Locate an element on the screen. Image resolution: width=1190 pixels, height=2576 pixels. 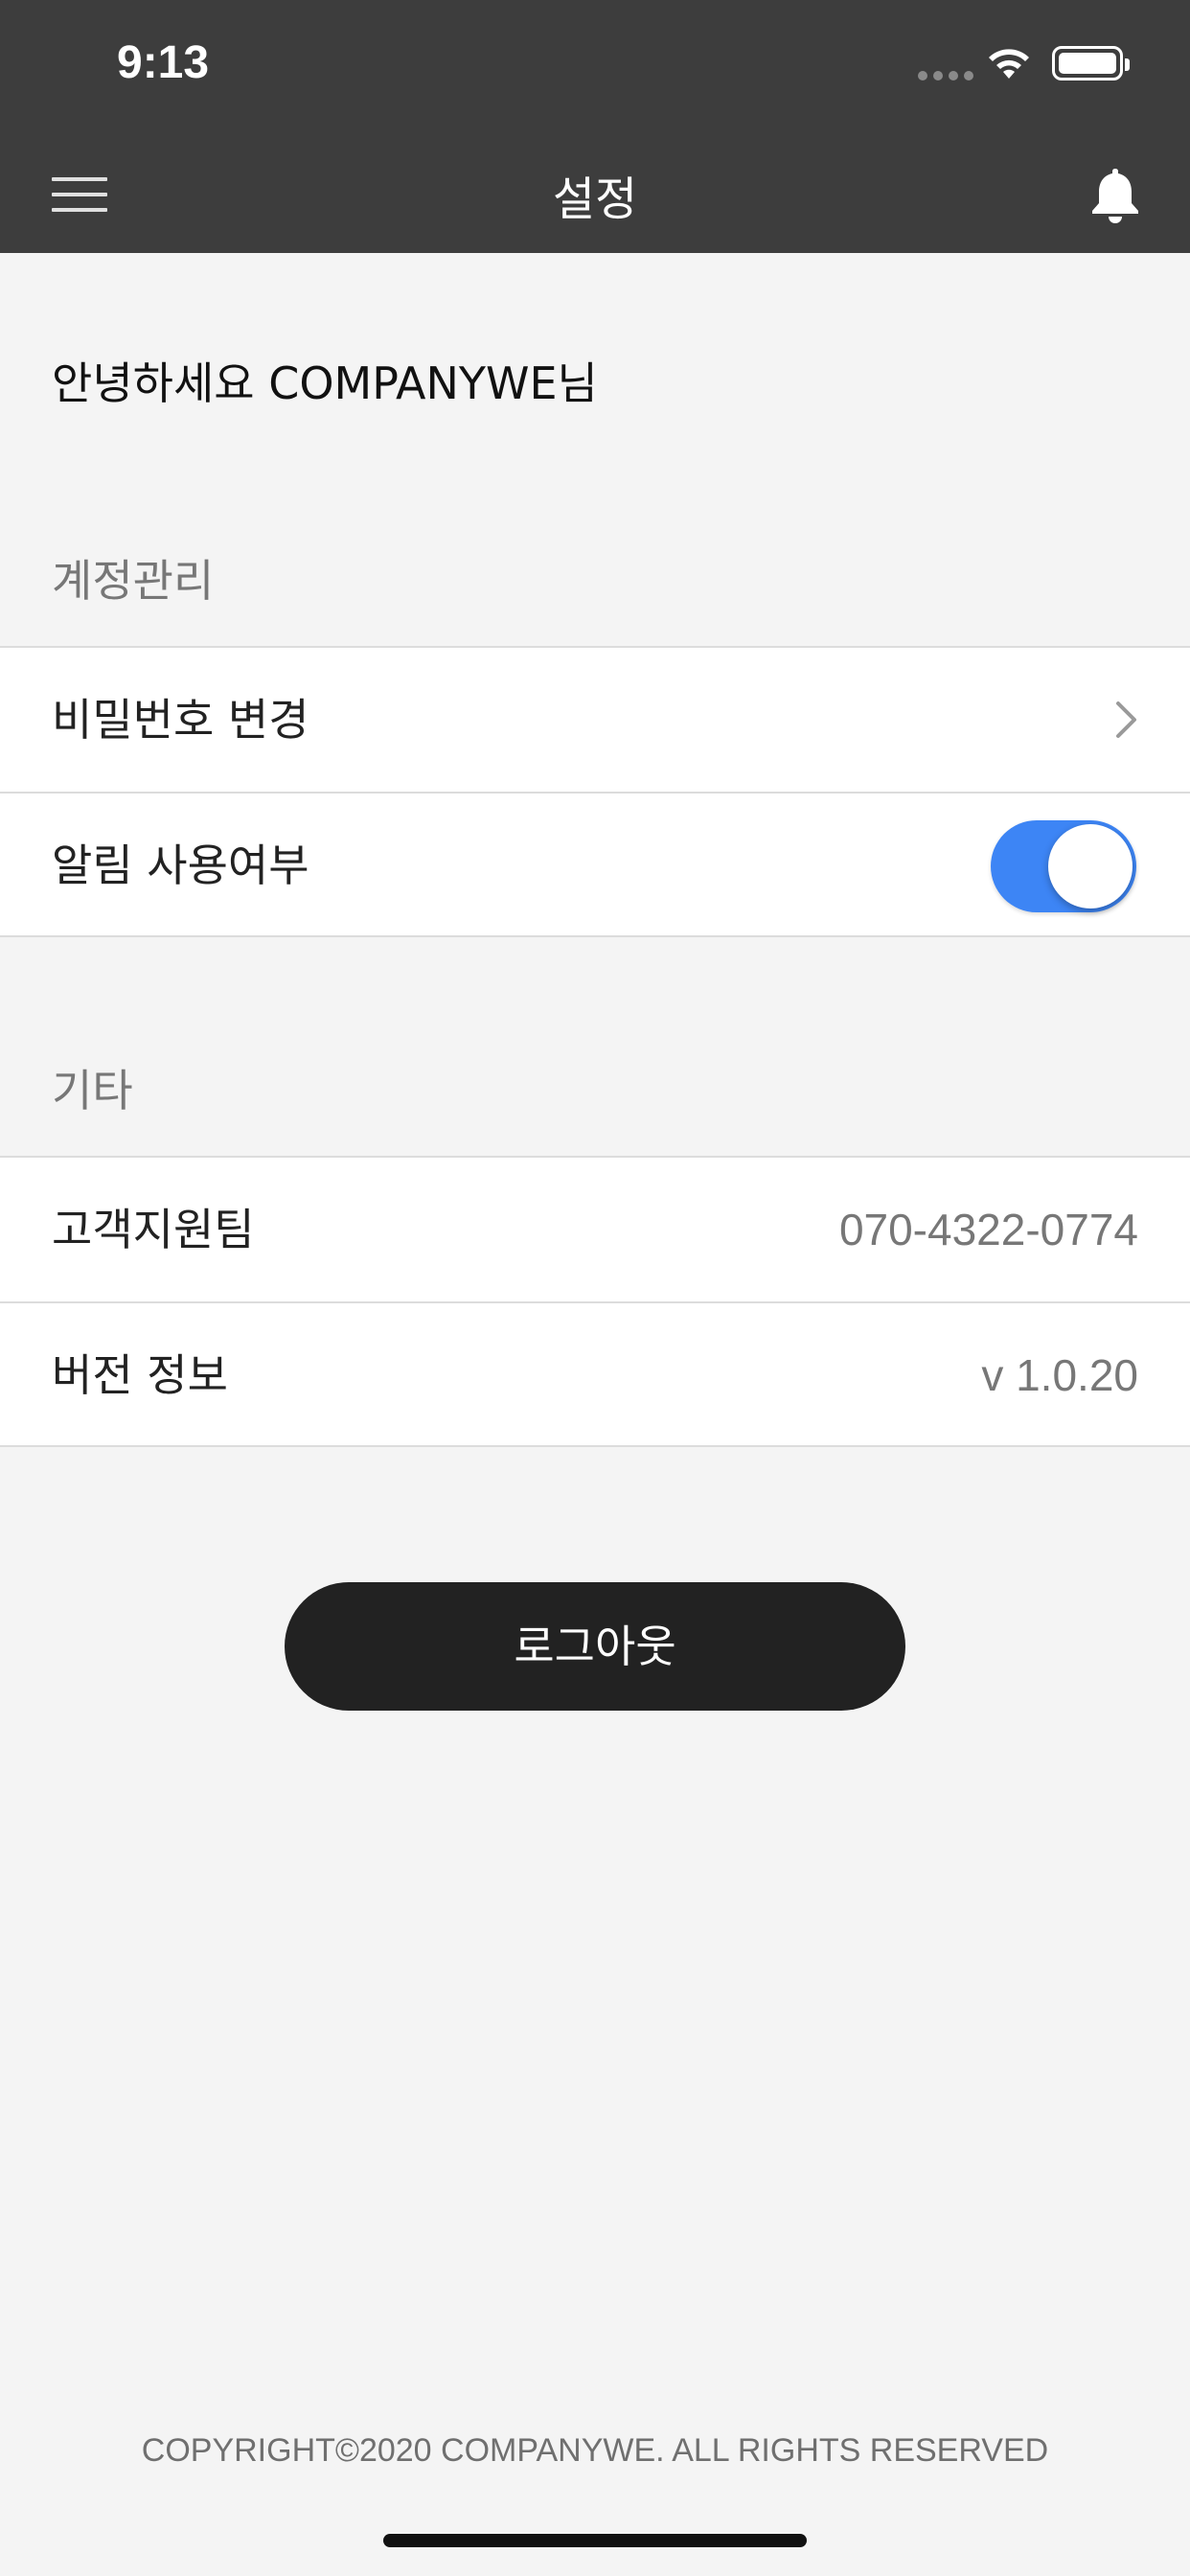
battery-icon is located at coordinates (1091, 63).